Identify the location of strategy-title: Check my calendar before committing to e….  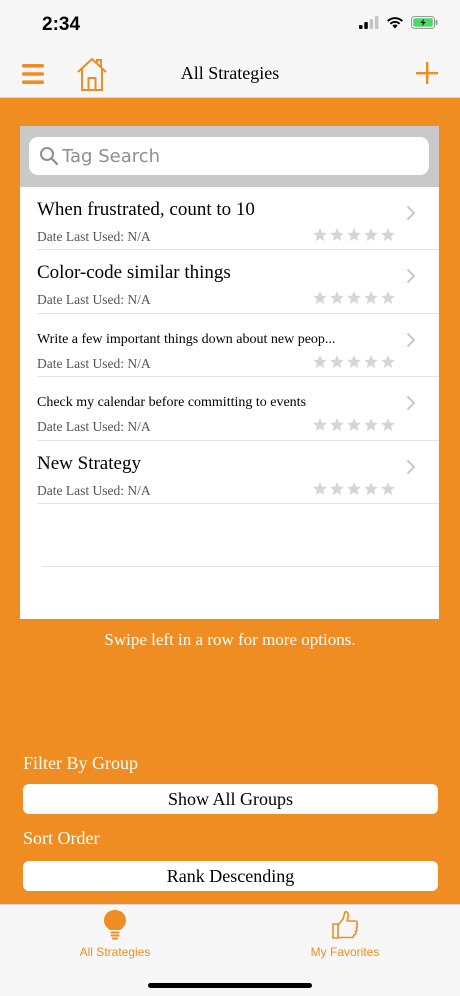
(172, 403).